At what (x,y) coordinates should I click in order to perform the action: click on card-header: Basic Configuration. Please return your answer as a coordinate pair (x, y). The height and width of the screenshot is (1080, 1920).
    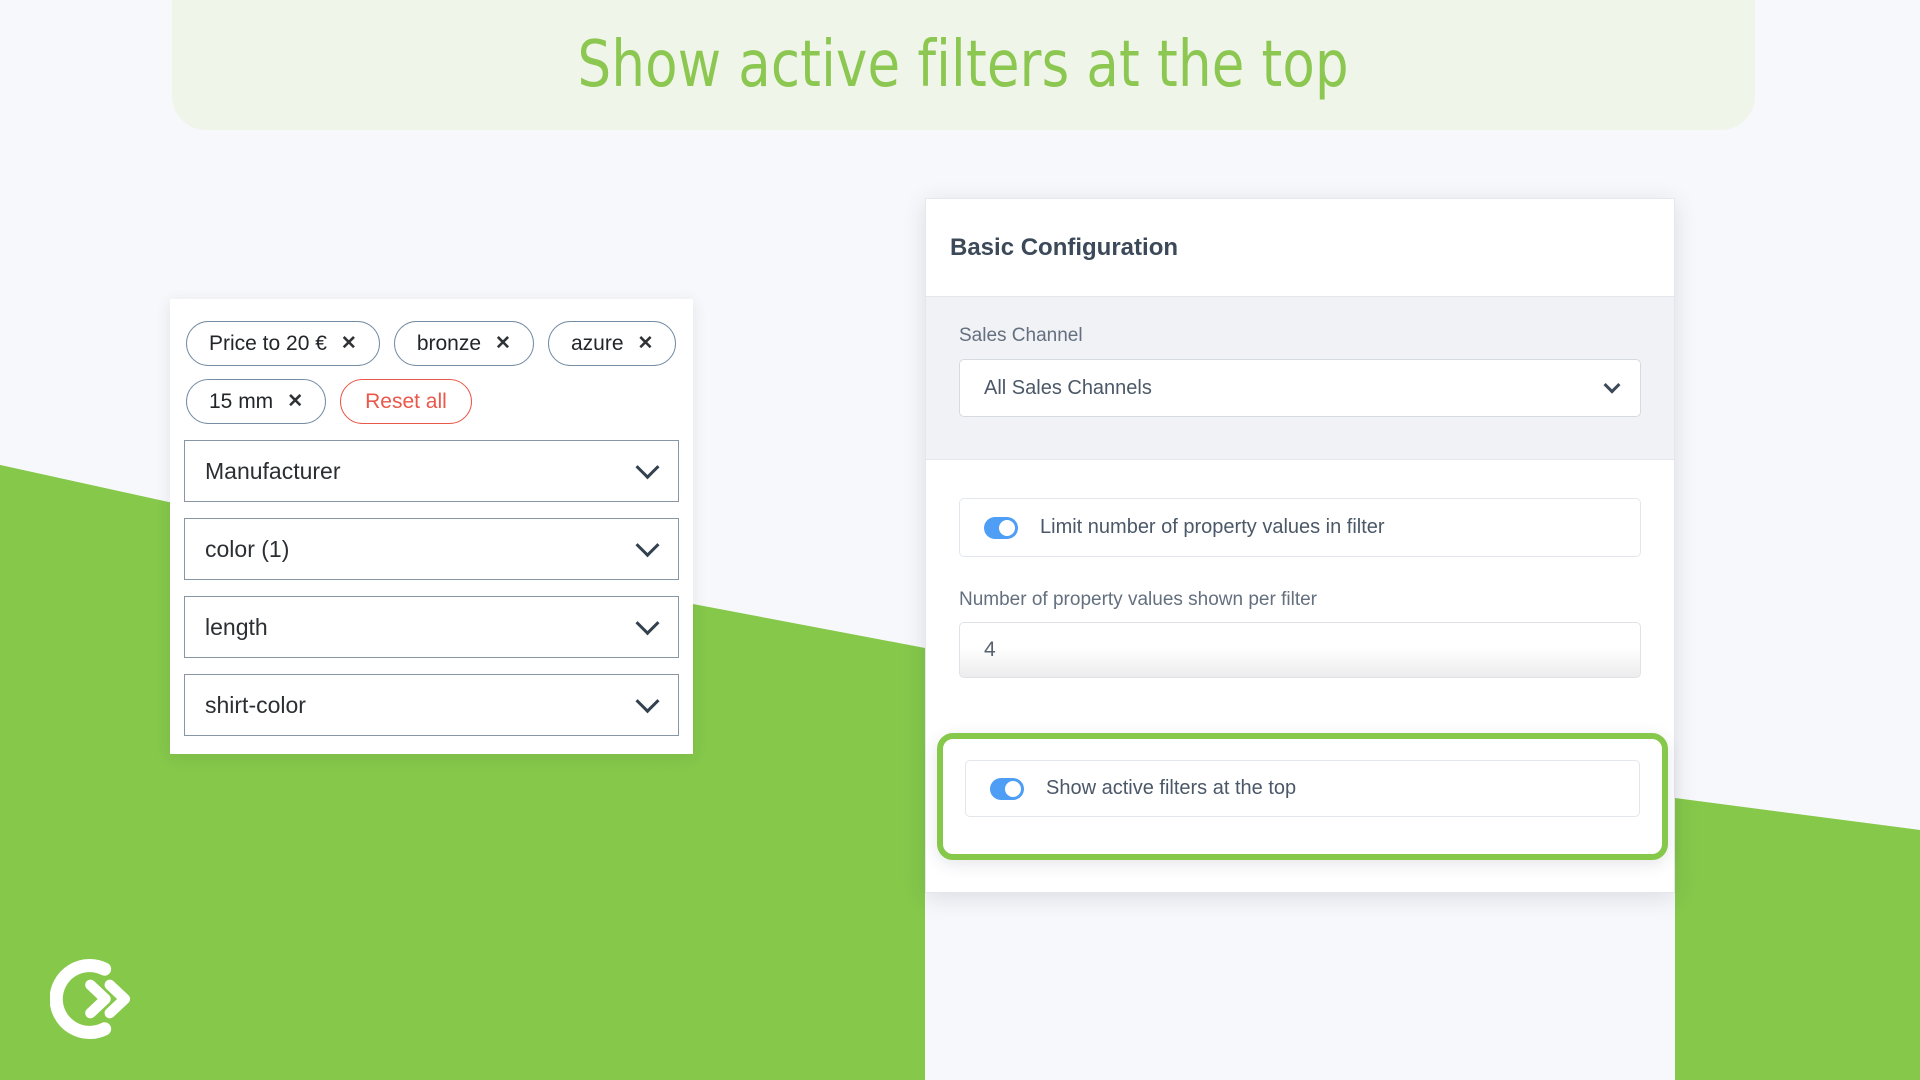
    Looking at the image, I should click on (1300, 248).